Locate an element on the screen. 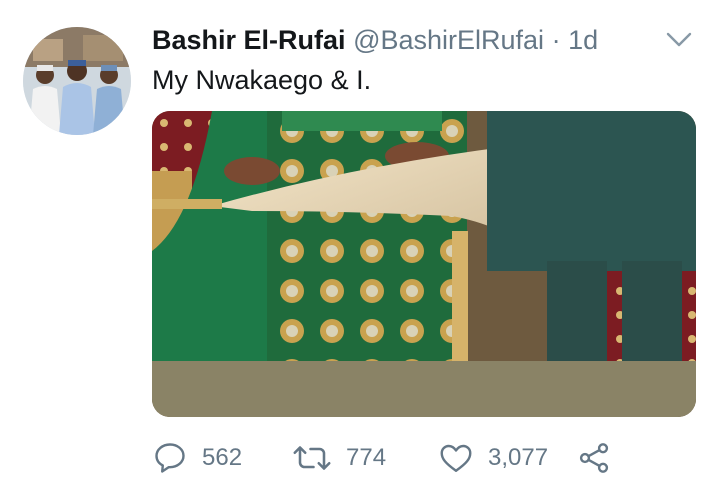 The image size is (720, 487). like-button: 3,077 is located at coordinates (493, 458).